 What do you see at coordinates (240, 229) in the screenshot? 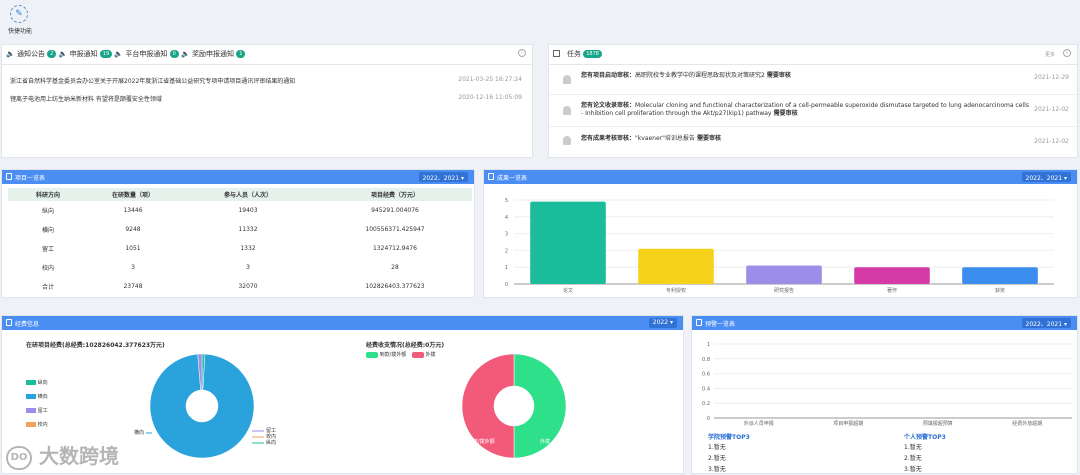
I see `table-row: 横向 9248 11332 100556371.425947` at bounding box center [240, 229].